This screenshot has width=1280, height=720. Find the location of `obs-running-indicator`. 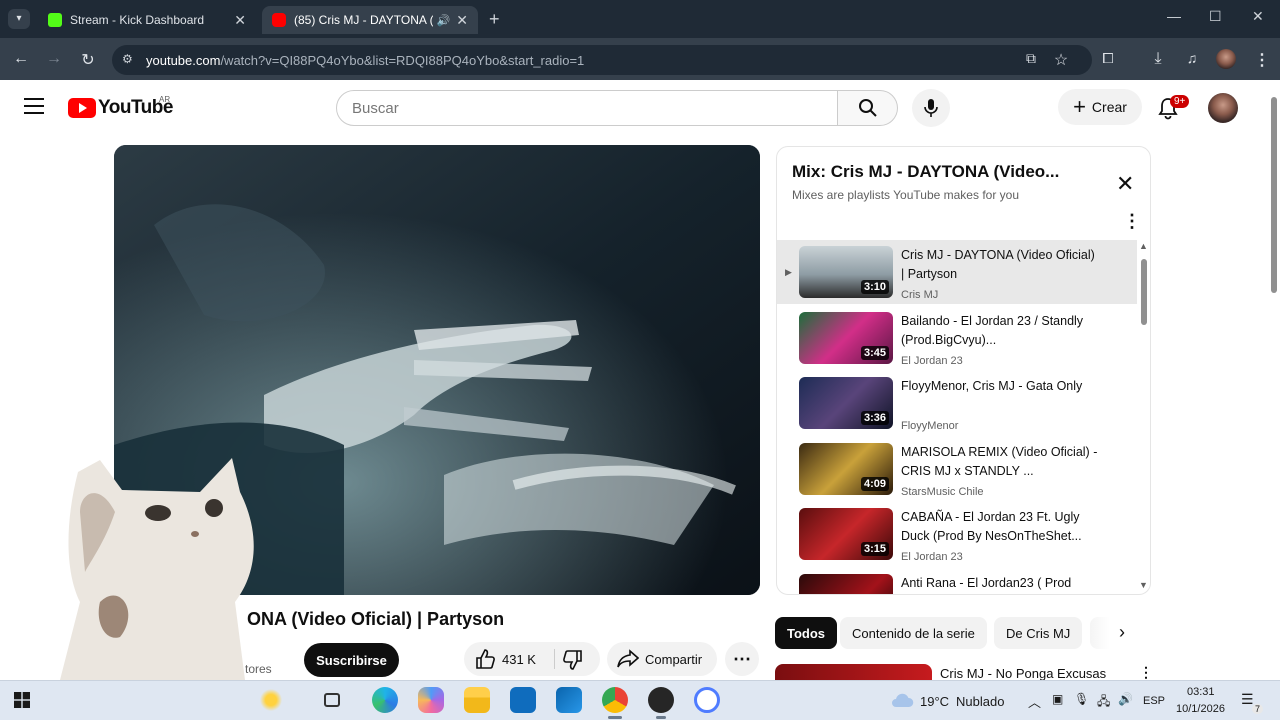

obs-running-indicator is located at coordinates (661, 717).